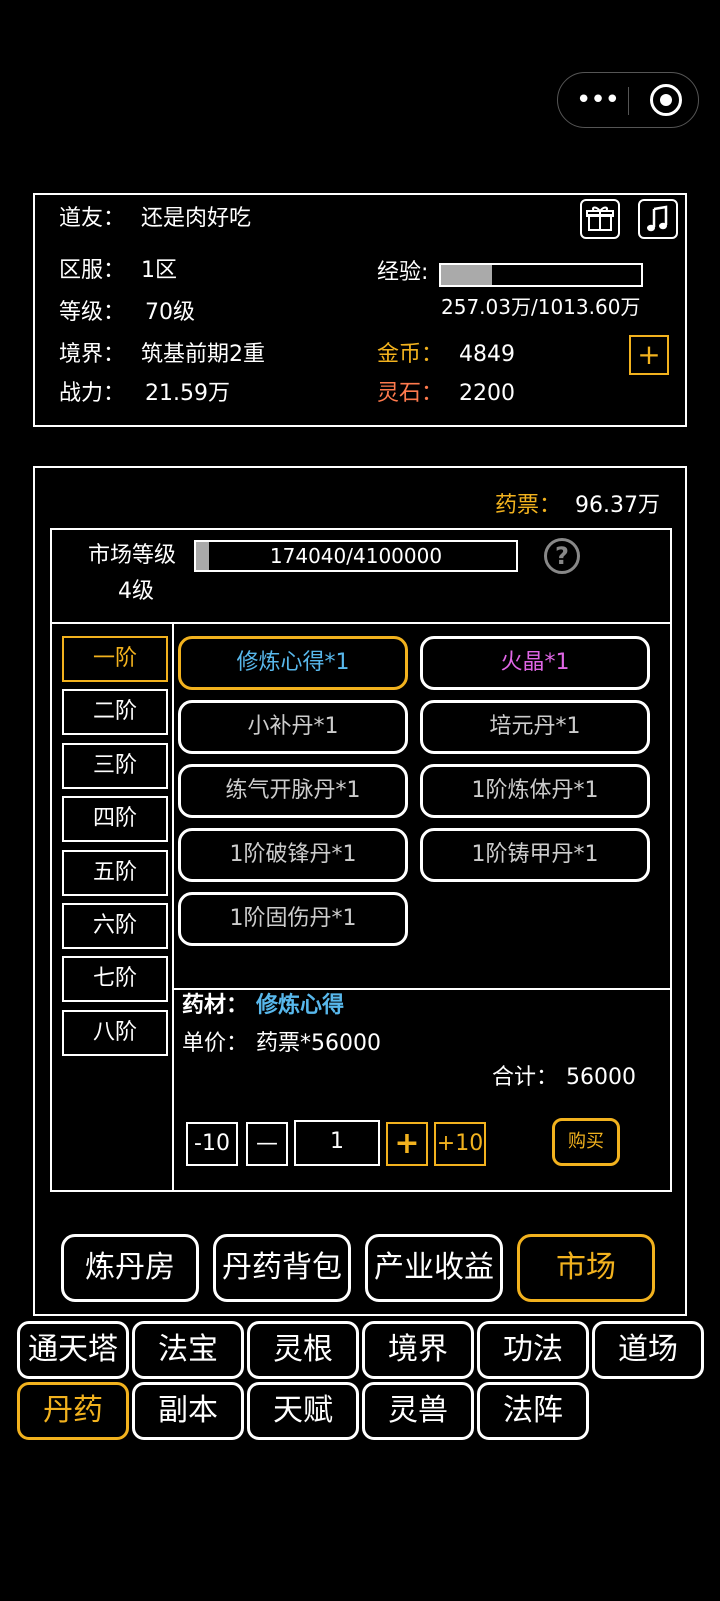 This screenshot has height=1601, width=720. Describe the element at coordinates (658, 219) in the screenshot. I see `music-icon` at that location.